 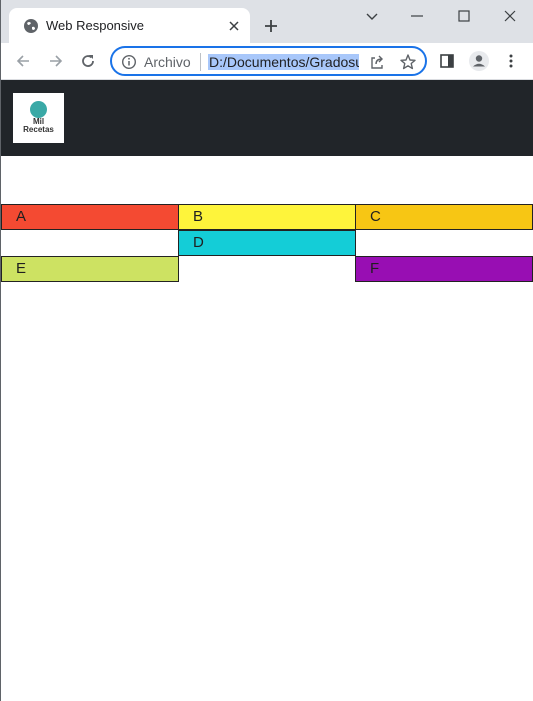 I want to click on box-a: A, so click(x=90, y=217).